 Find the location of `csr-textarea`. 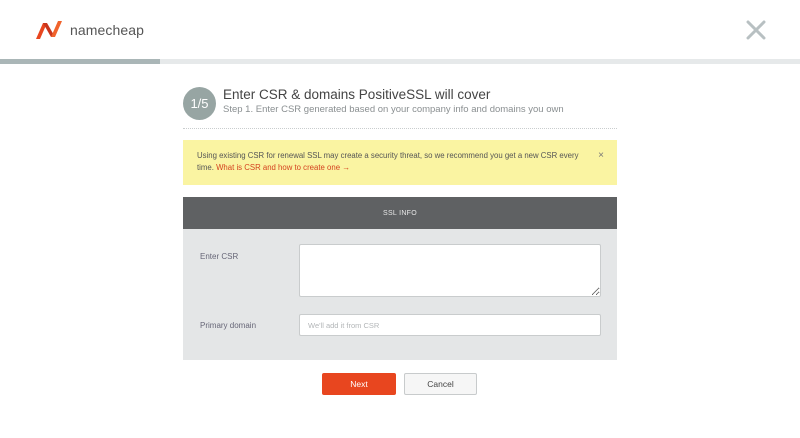

csr-textarea is located at coordinates (450, 270).